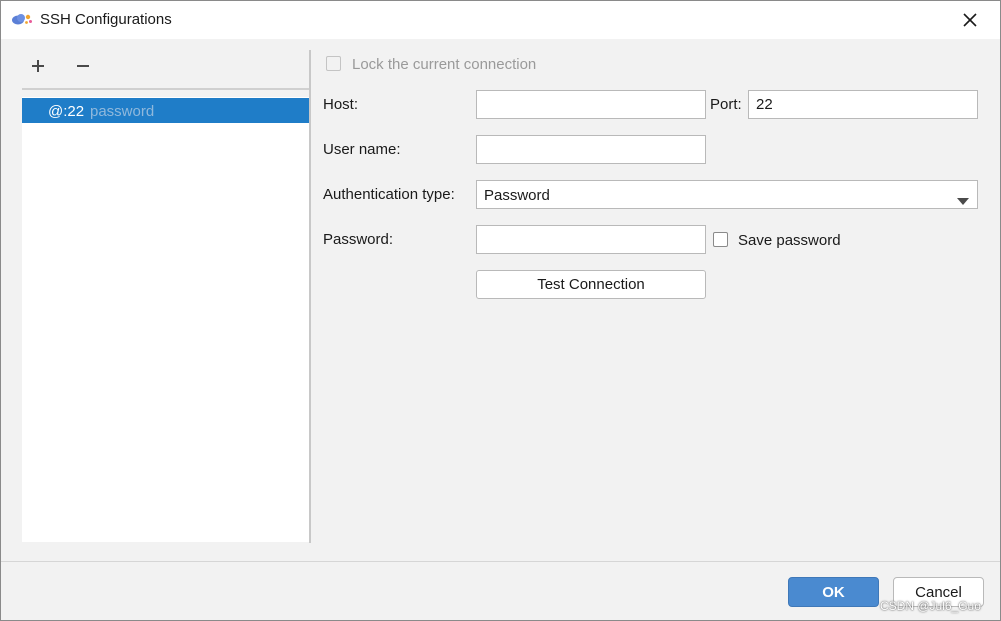 This screenshot has width=1001, height=621. Describe the element at coordinates (106, 19) in the screenshot. I see `window-title: SSH Configurations` at that location.